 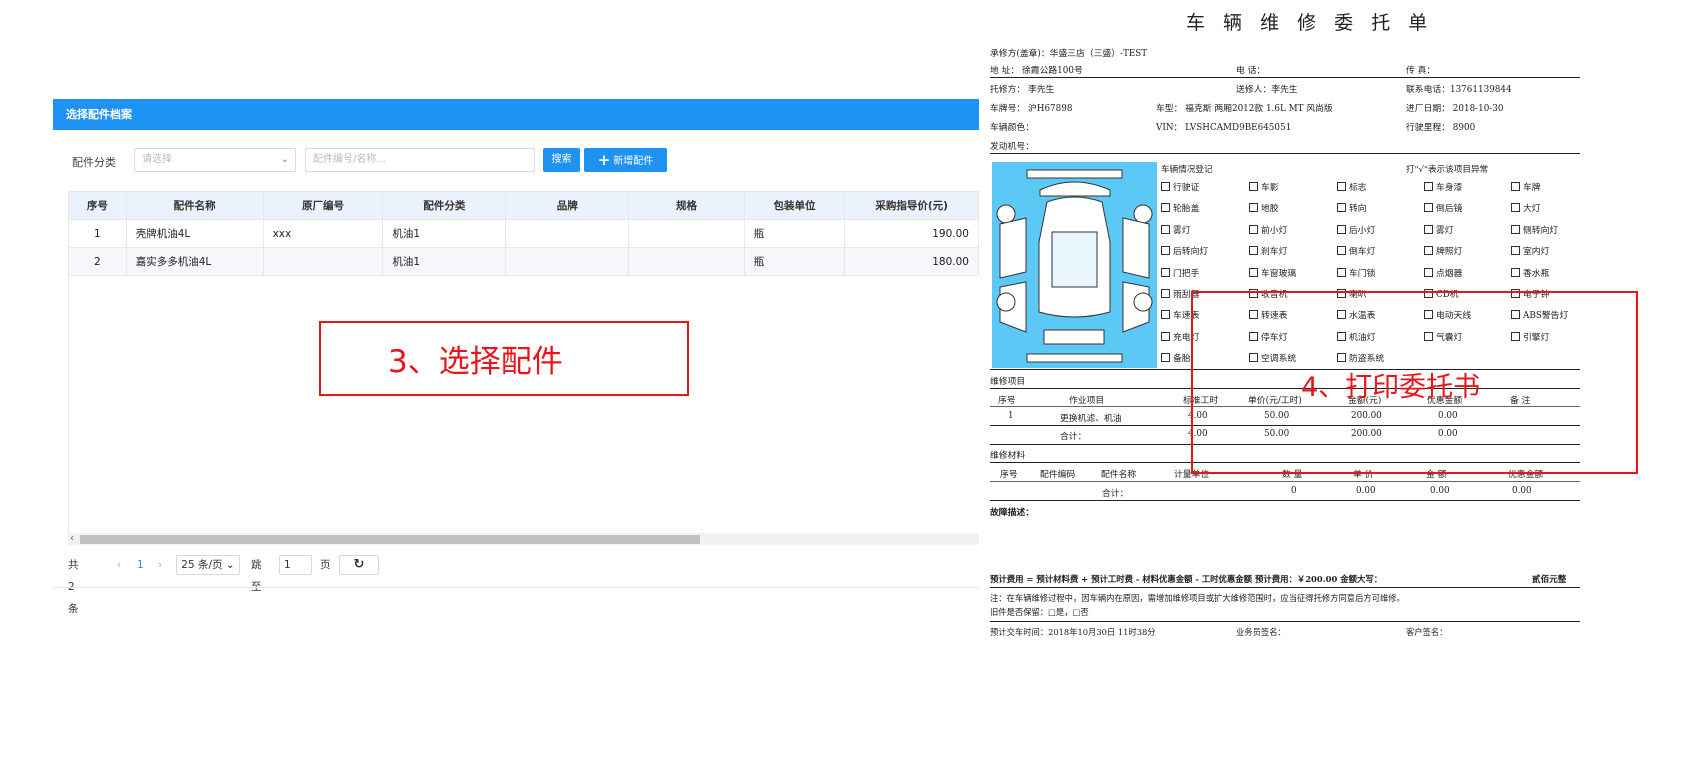 What do you see at coordinates (561, 160) in the screenshot?
I see `search-button: 搜索` at bounding box center [561, 160].